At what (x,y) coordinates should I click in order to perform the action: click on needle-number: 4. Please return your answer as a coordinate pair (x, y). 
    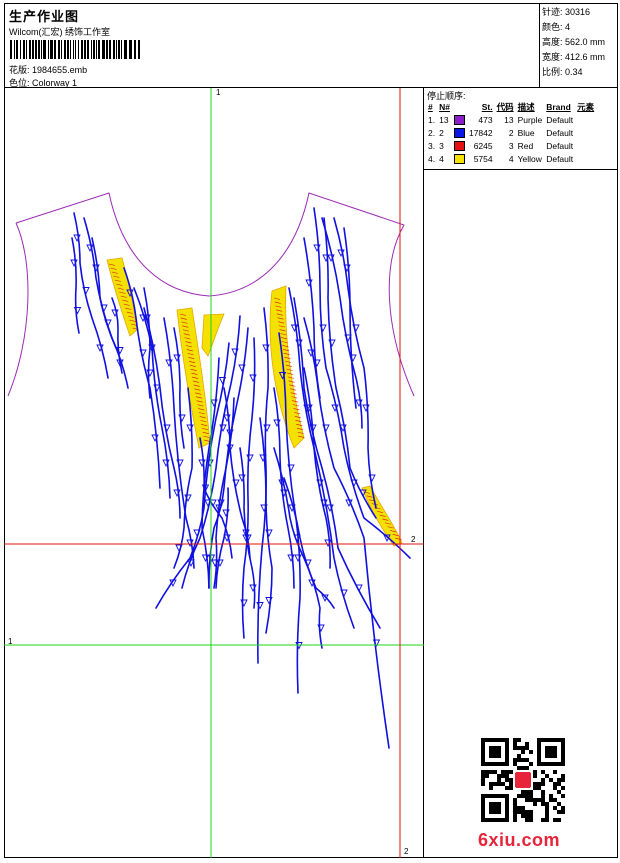
    Looking at the image, I should click on (441, 158).